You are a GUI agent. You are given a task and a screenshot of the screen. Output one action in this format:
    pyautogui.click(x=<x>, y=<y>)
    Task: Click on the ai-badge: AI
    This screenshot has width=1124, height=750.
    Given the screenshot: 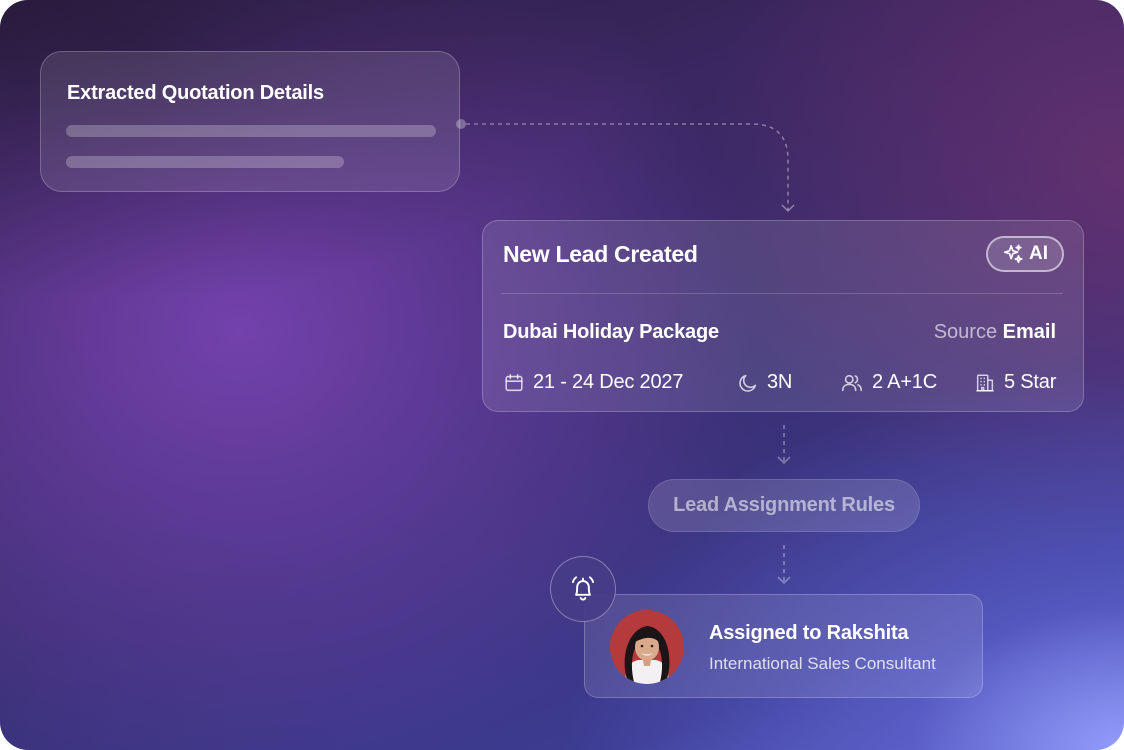 What is the action you would take?
    pyautogui.click(x=1025, y=254)
    